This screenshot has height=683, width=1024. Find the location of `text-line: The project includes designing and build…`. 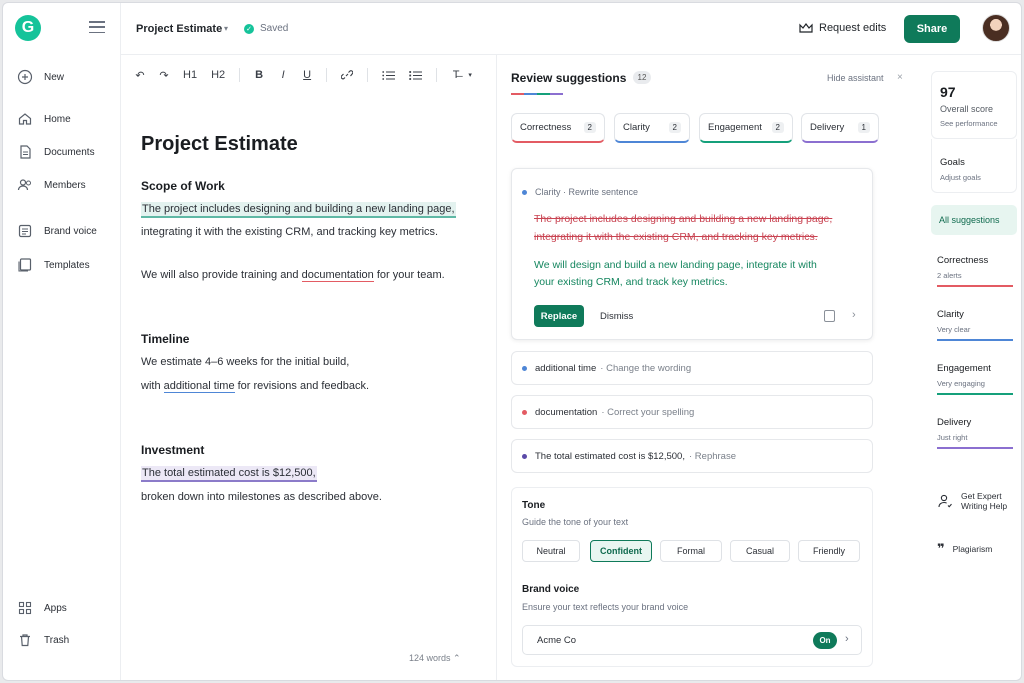

text-line: The project includes designing and build… is located at coordinates (298, 210).